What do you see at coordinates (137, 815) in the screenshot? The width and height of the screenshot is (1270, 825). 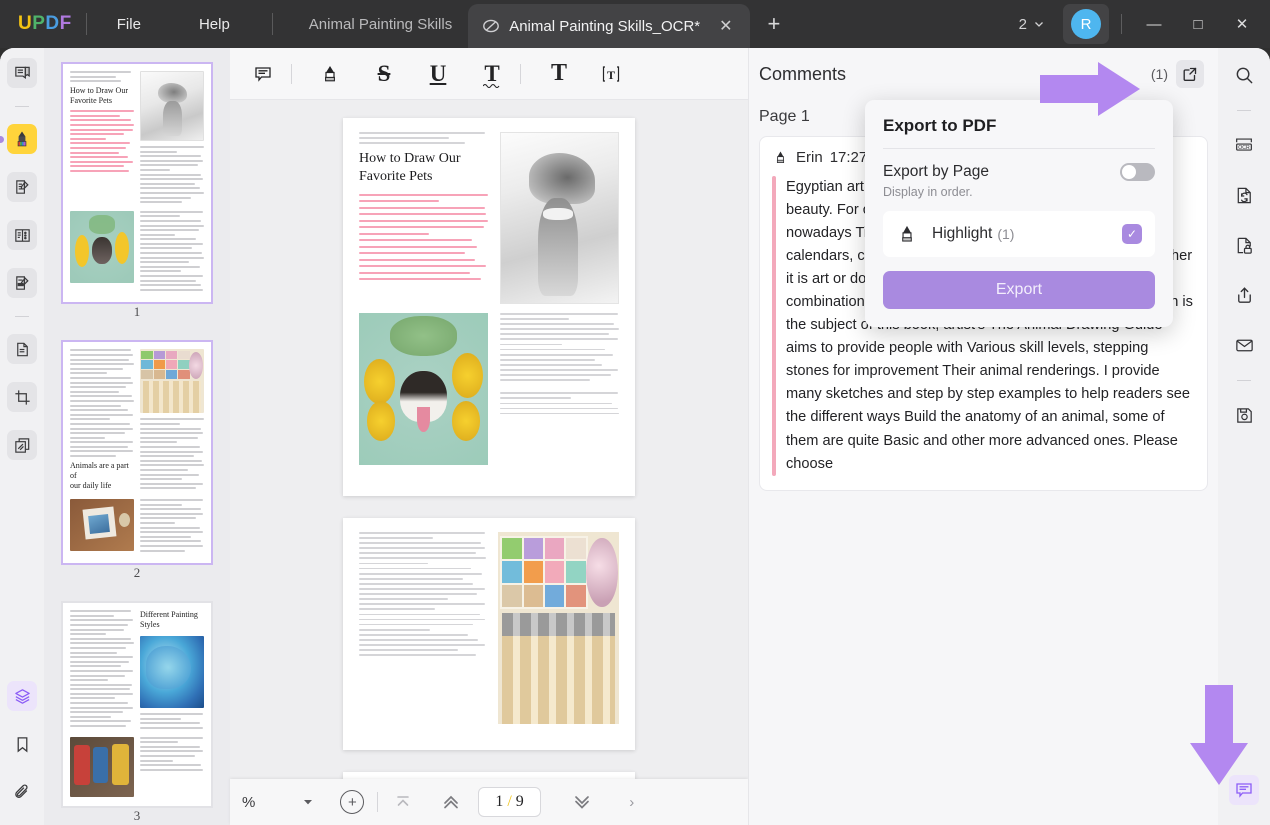 I see `thumbnail-number: 3` at bounding box center [137, 815].